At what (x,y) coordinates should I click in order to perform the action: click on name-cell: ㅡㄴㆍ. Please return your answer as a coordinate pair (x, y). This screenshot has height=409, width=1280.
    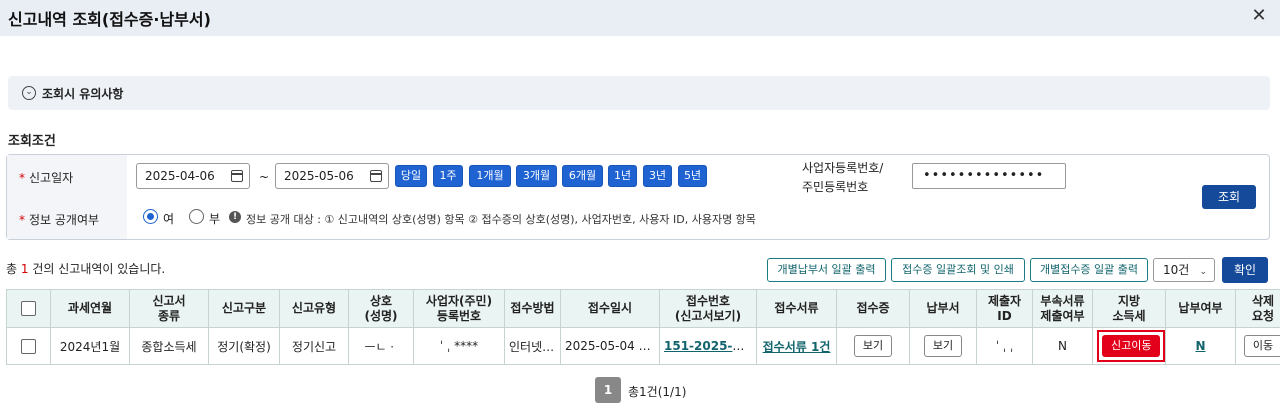
    Looking at the image, I should click on (381, 346).